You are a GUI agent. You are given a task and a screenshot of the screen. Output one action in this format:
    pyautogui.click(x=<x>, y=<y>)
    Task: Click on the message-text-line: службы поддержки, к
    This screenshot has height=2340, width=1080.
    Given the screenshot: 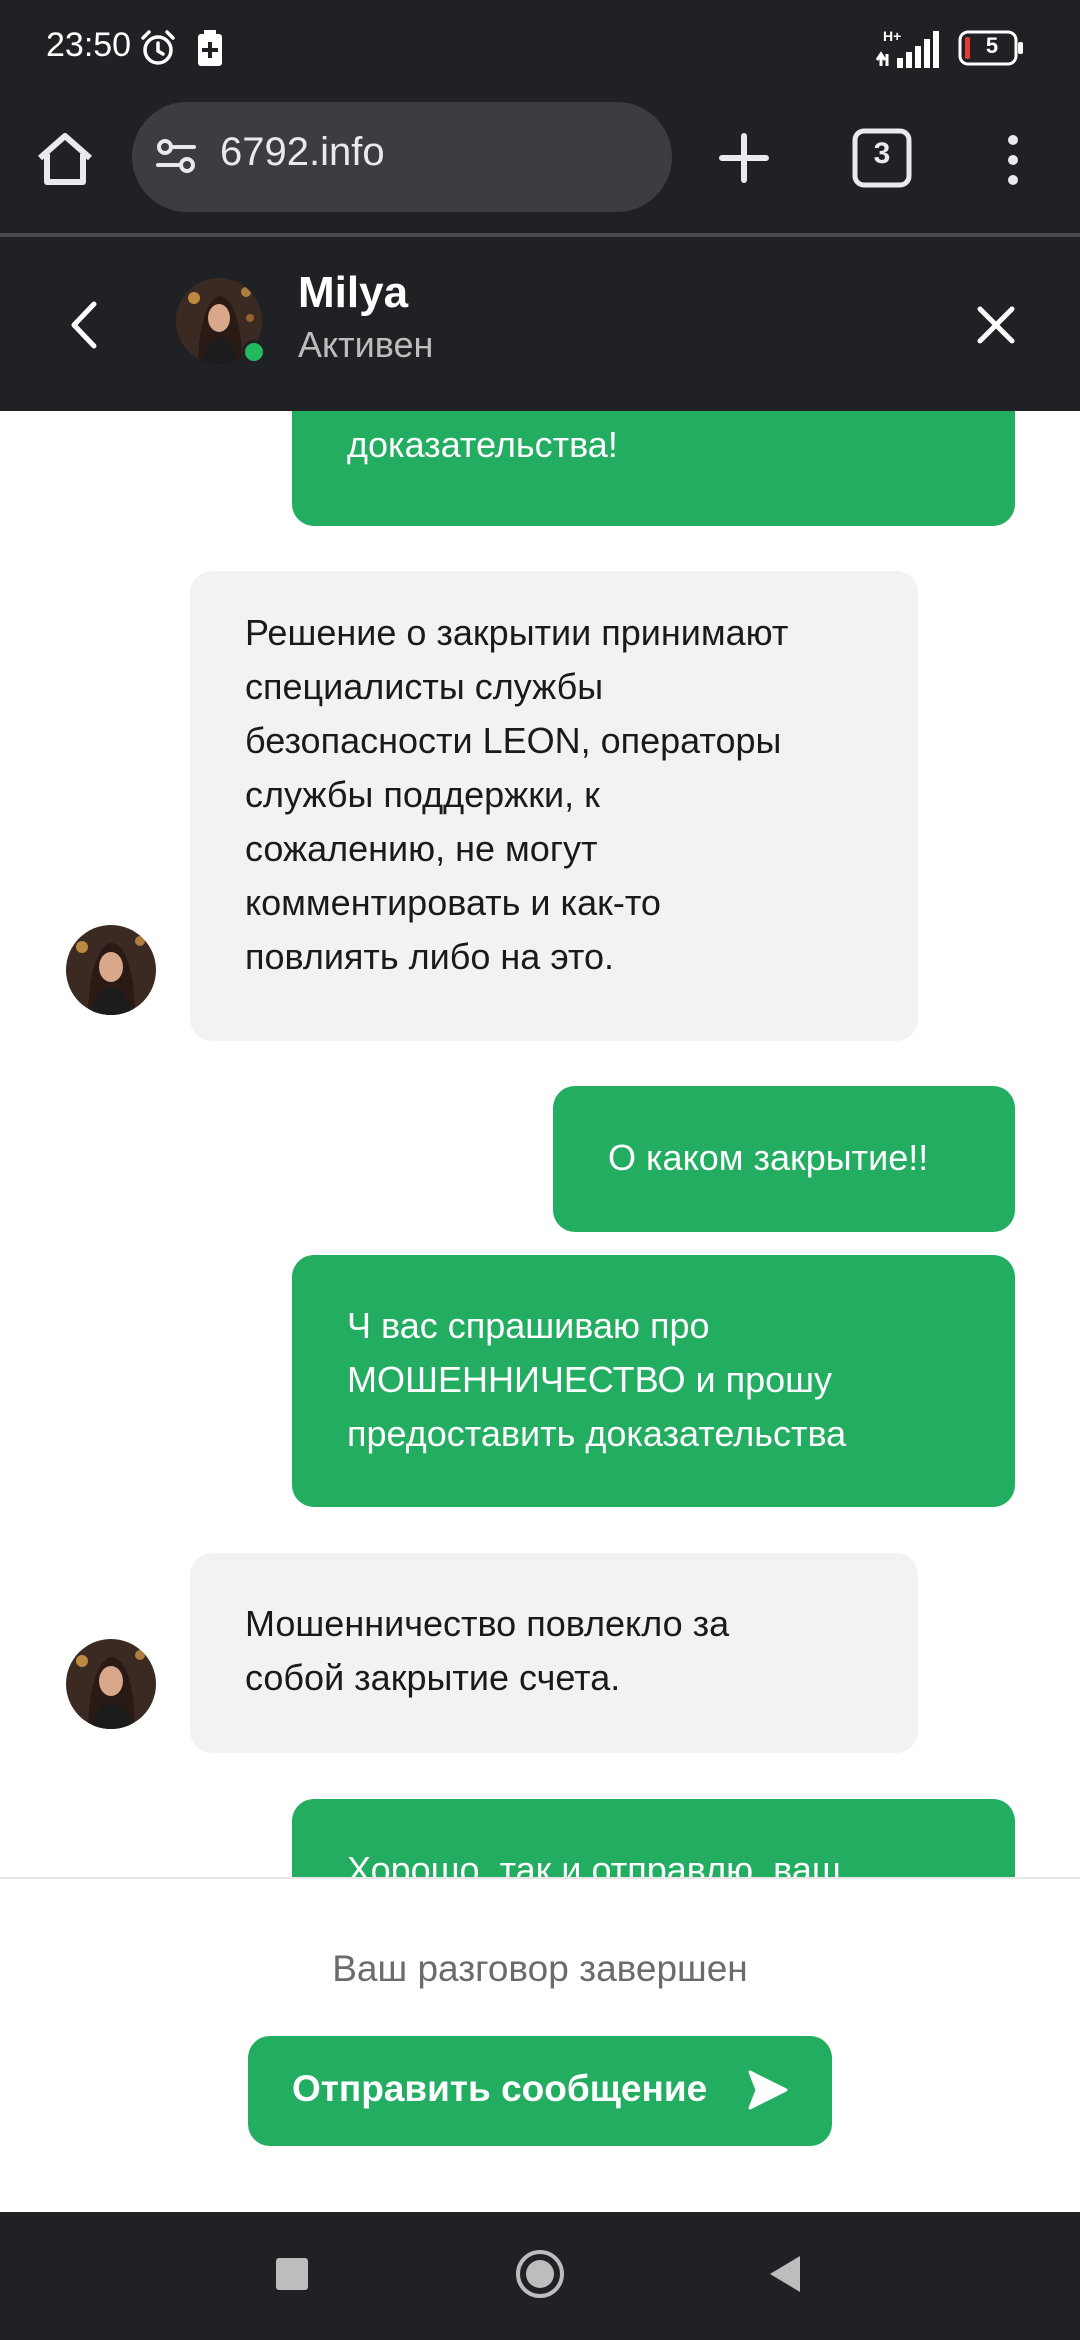 What is the action you would take?
    pyautogui.click(x=422, y=794)
    